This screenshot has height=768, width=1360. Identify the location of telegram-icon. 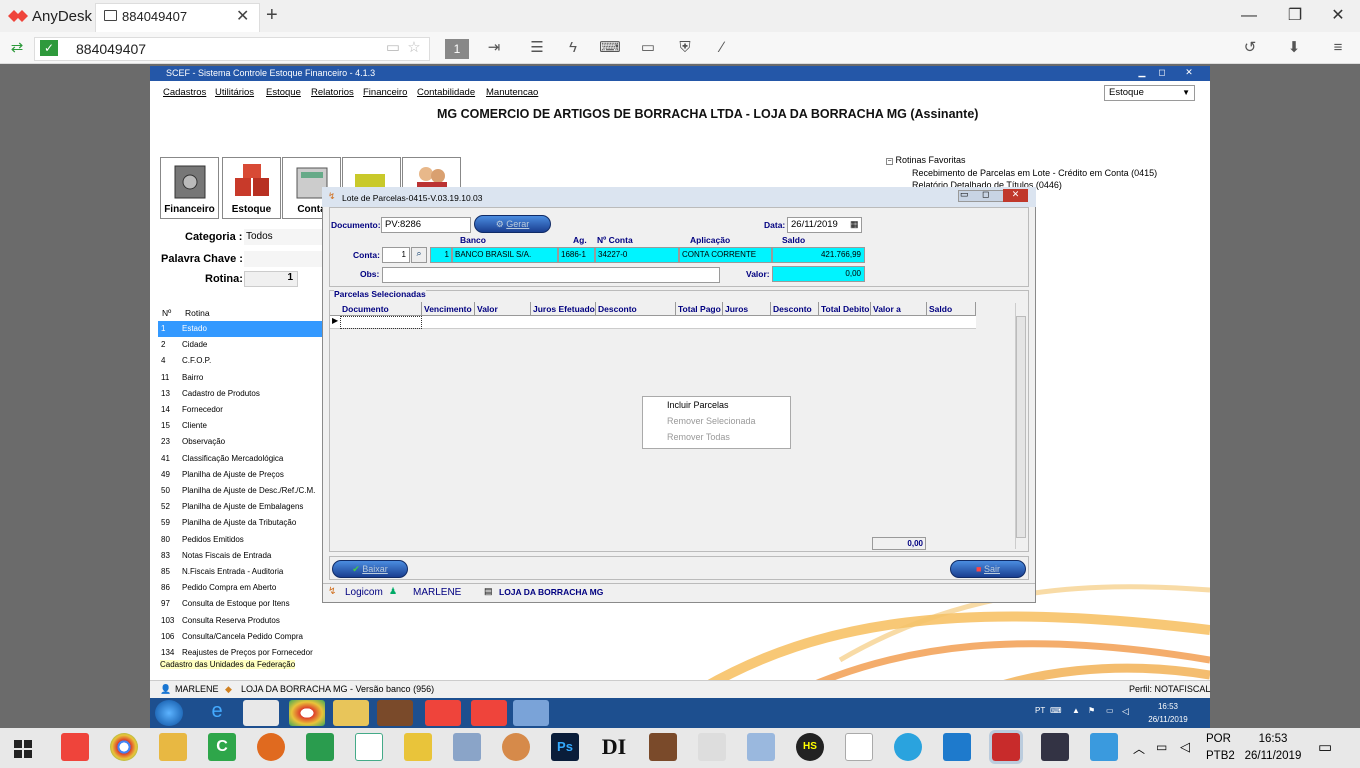
(908, 747).